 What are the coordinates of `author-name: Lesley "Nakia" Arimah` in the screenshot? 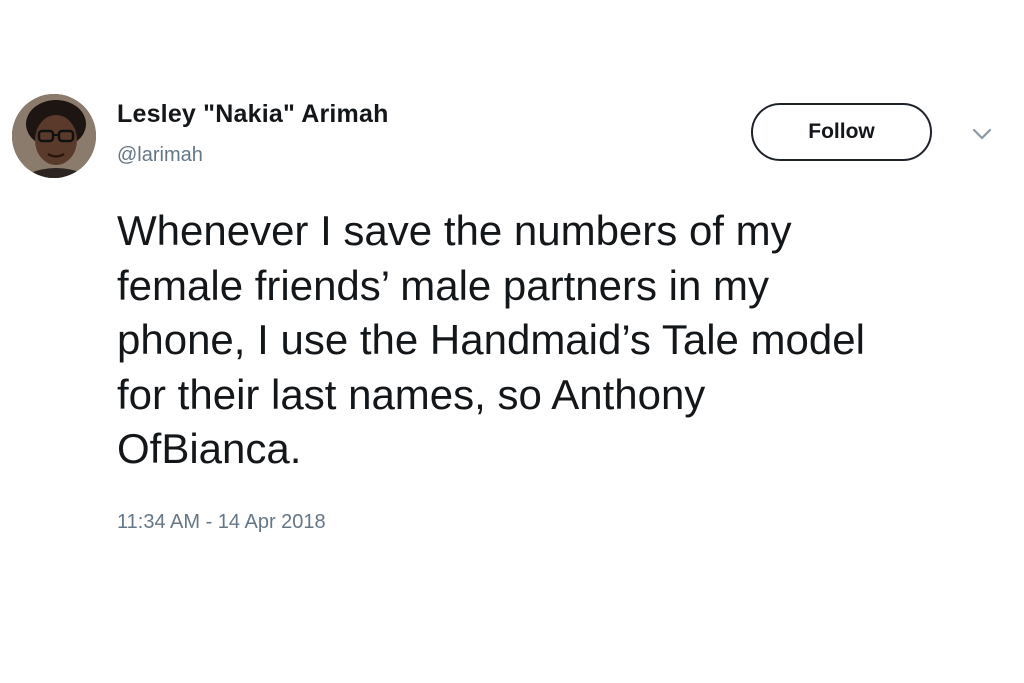 It's located at (253, 114).